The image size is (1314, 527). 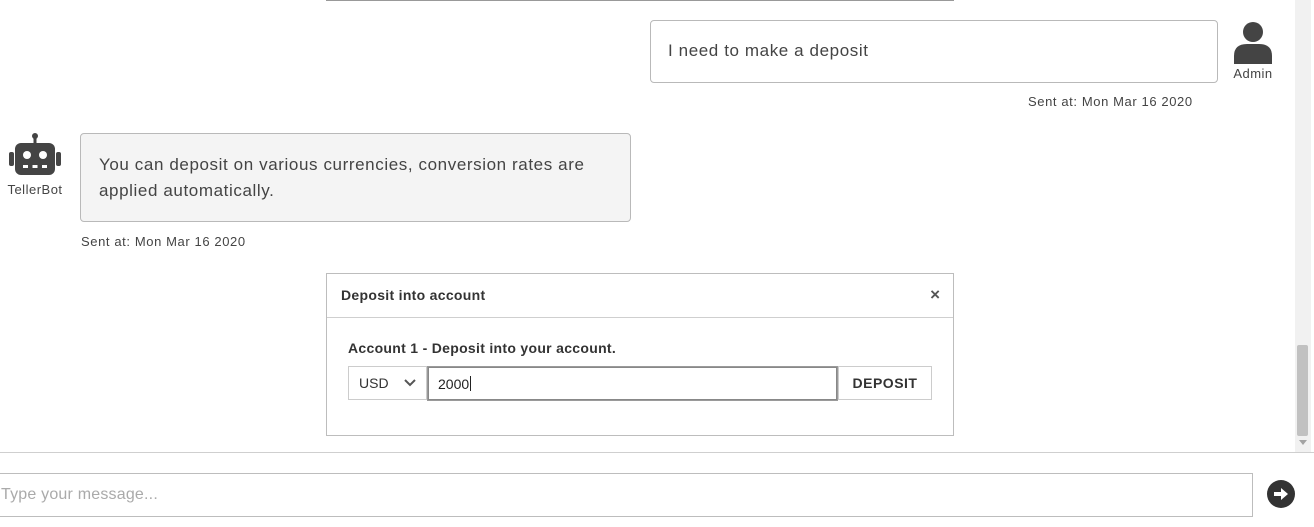 What do you see at coordinates (374, 383) in the screenshot?
I see `currency-value: USD` at bounding box center [374, 383].